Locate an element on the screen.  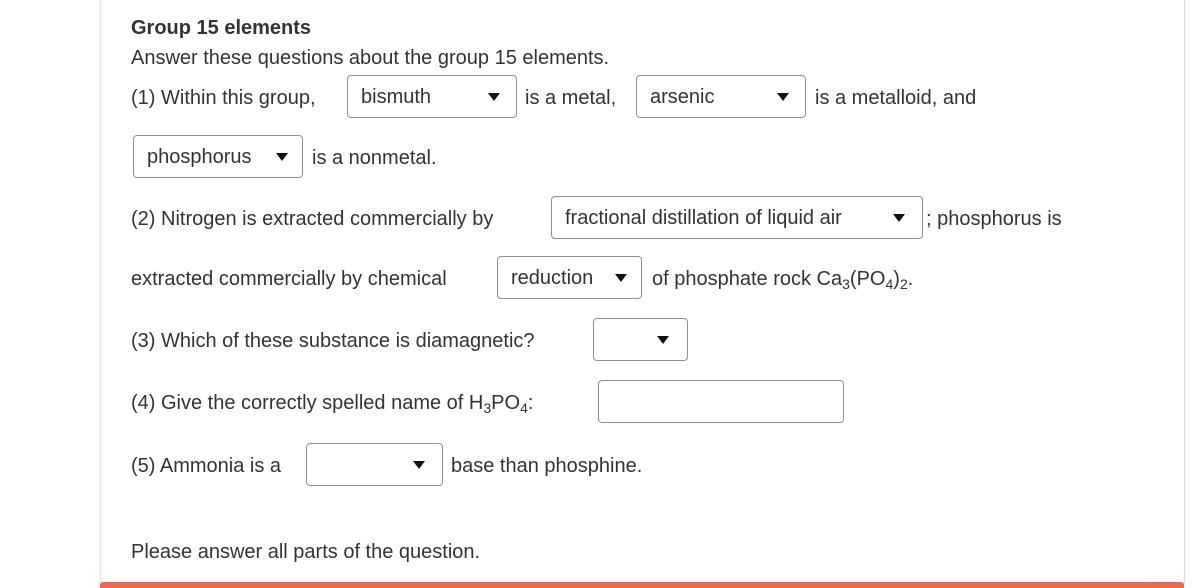
q2-phosphorus-method-select: reduction is located at coordinates (569, 277).